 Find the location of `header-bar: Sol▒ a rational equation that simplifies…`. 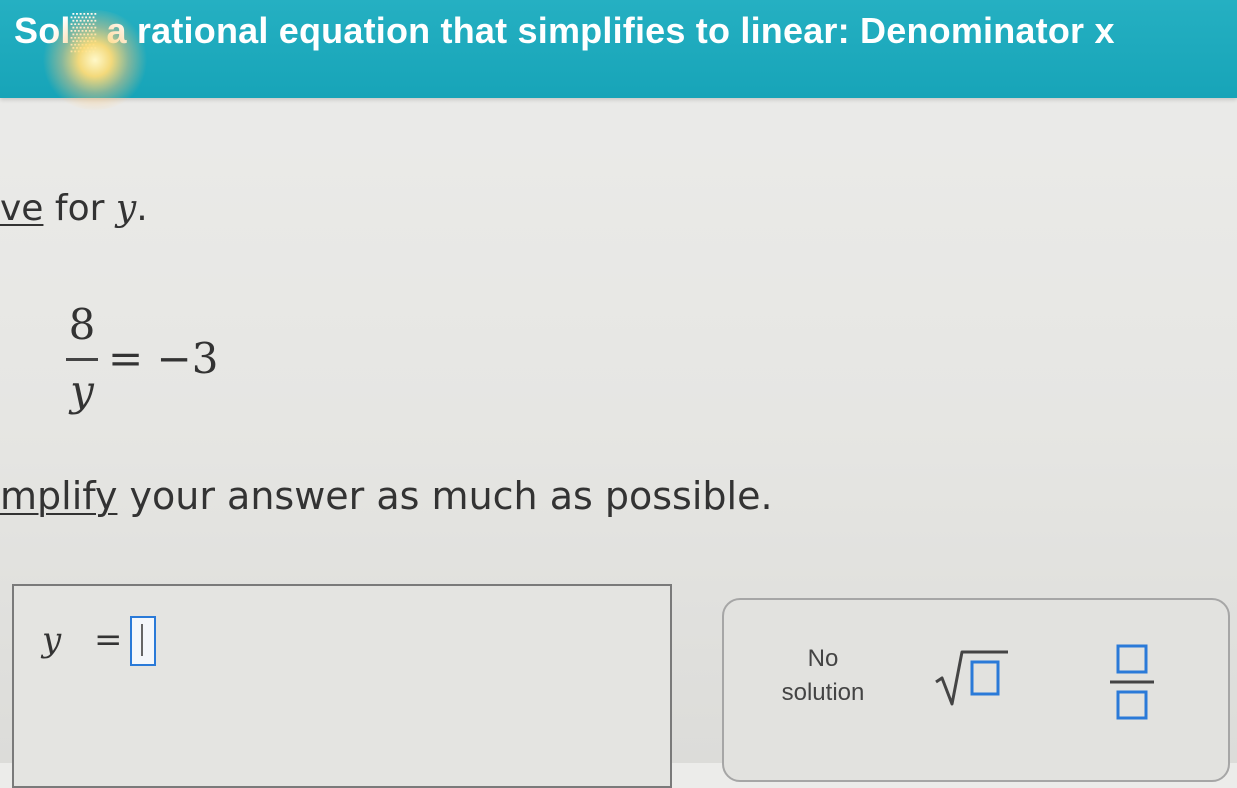

header-bar: Sol▒ a rational equation that simplifies… is located at coordinates (618, 49).